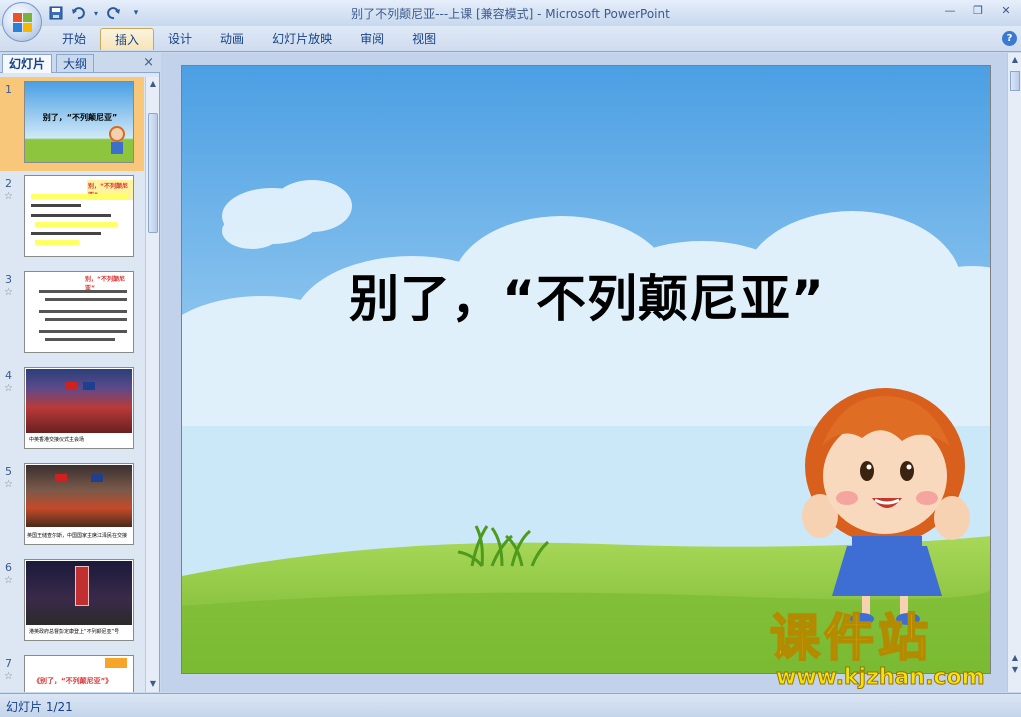 The height and width of the screenshot is (717, 1021). I want to click on tab-slides: 幻灯片, so click(27, 63).